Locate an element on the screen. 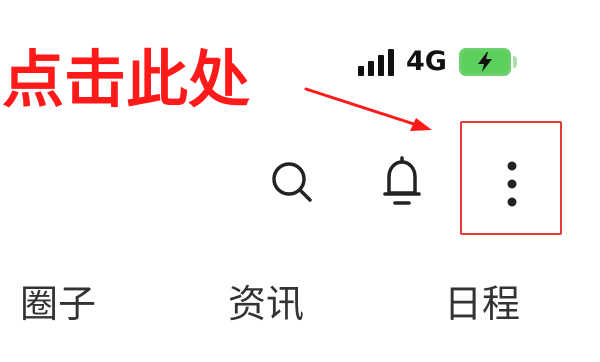 This screenshot has height=362, width=600. tab-circles: 圈子 is located at coordinates (58, 304).